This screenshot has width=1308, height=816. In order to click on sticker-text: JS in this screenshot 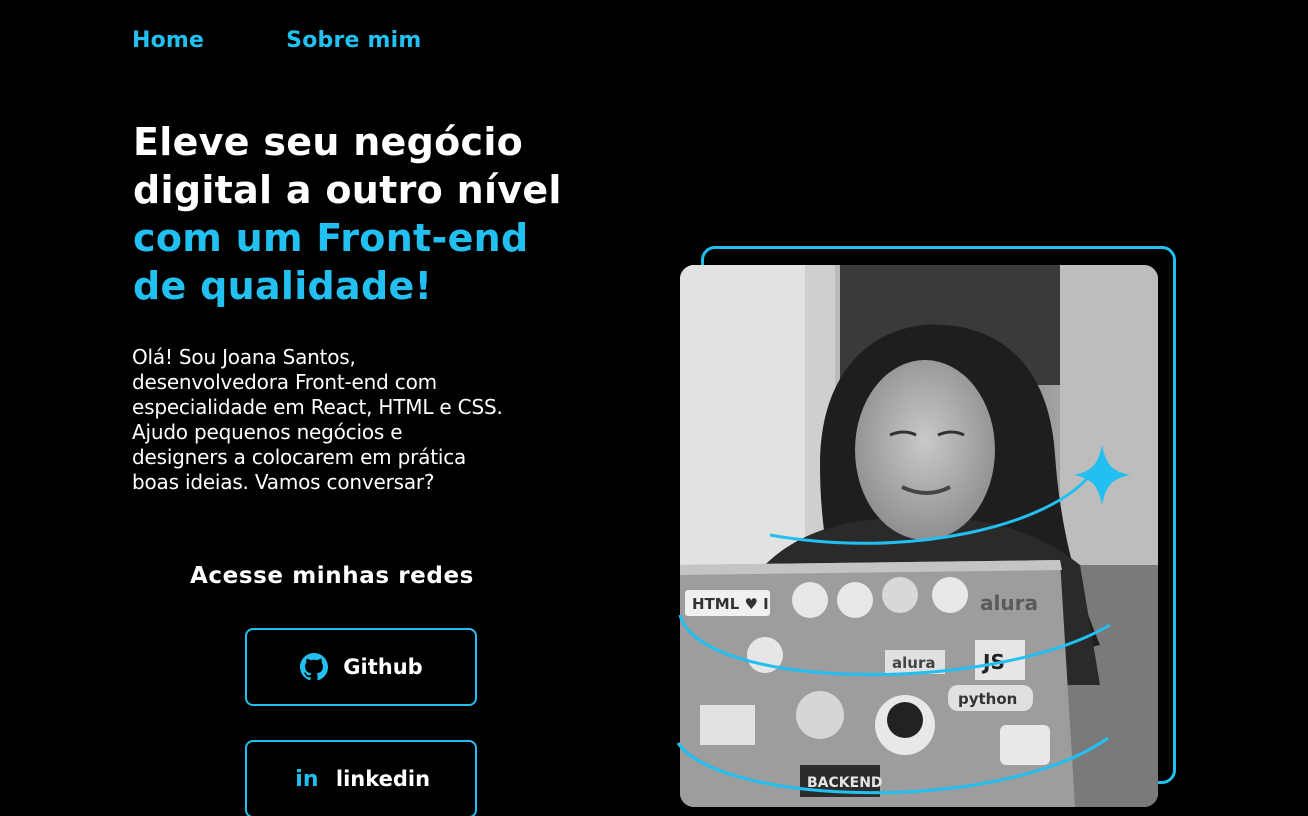, I will do `click(993, 662)`.